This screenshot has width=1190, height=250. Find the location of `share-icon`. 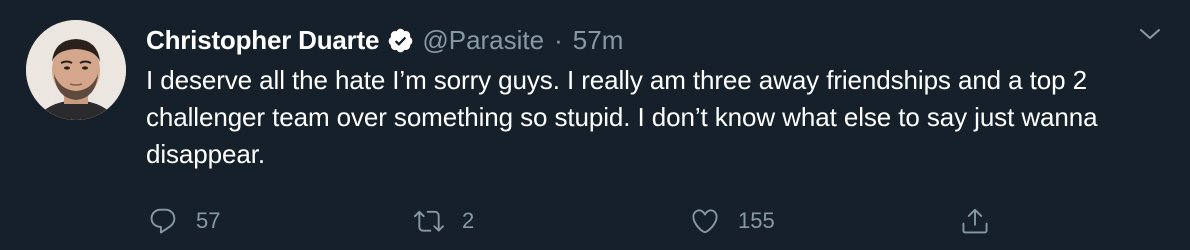

share-icon is located at coordinates (975, 221).